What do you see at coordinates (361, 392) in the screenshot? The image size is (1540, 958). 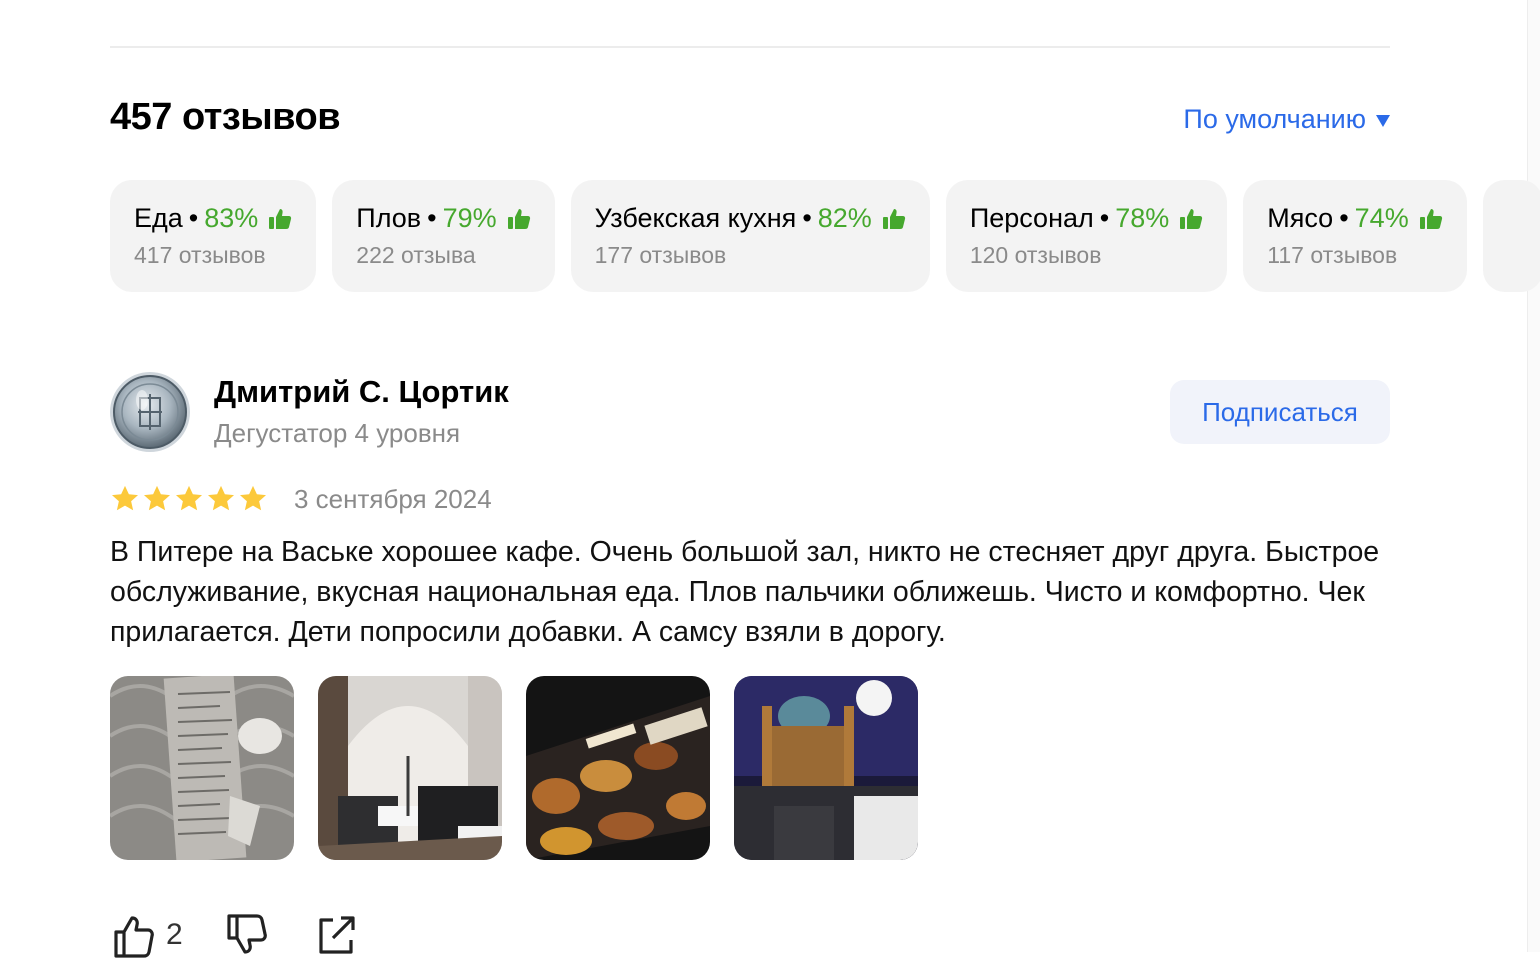 I see `author-name: Дмитрий С. Цортик` at bounding box center [361, 392].